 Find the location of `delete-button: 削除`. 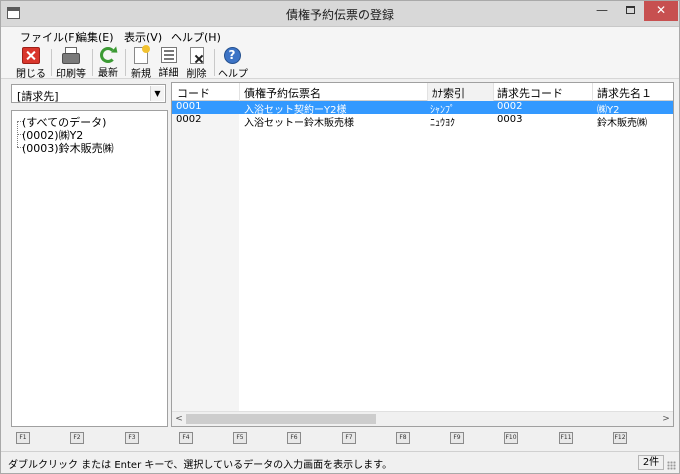

delete-button: 削除 is located at coordinates (196, 63).